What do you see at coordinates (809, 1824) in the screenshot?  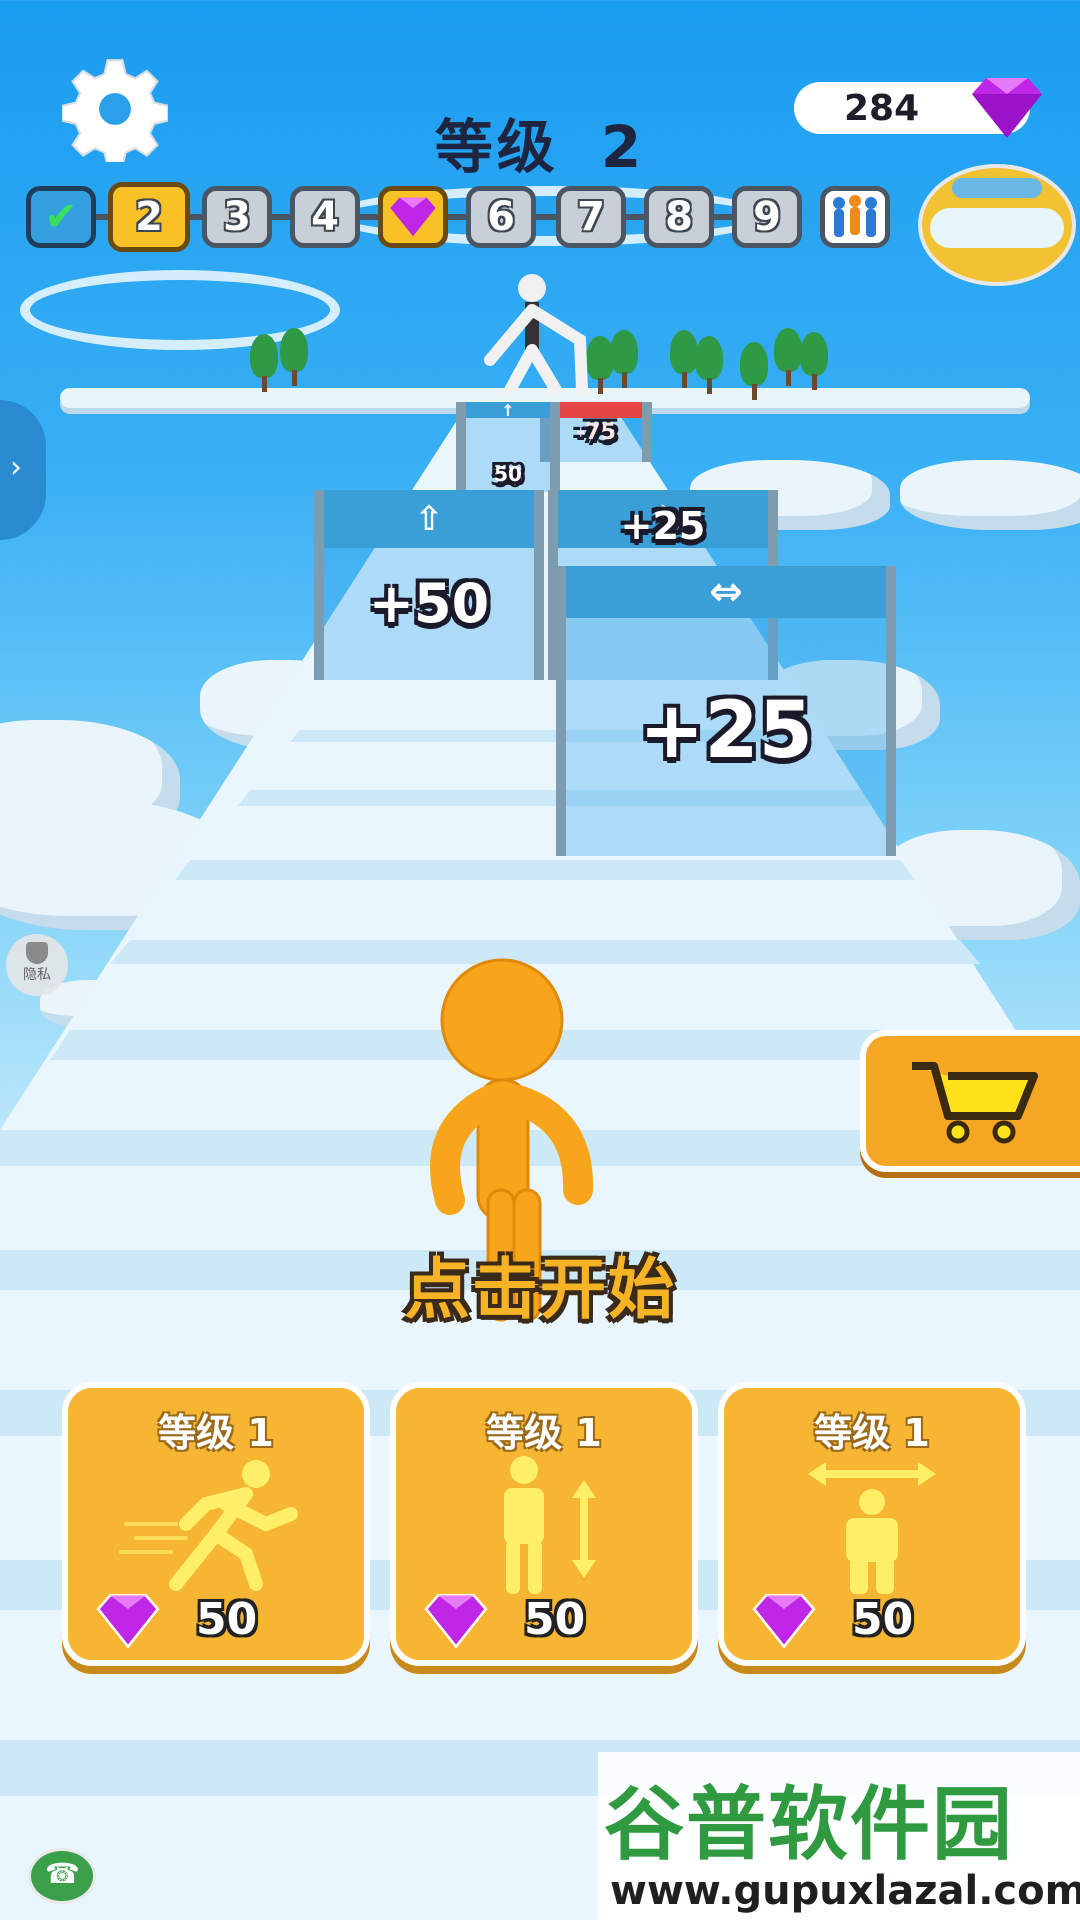 I see `watermark-brand: 谷普软件园` at bounding box center [809, 1824].